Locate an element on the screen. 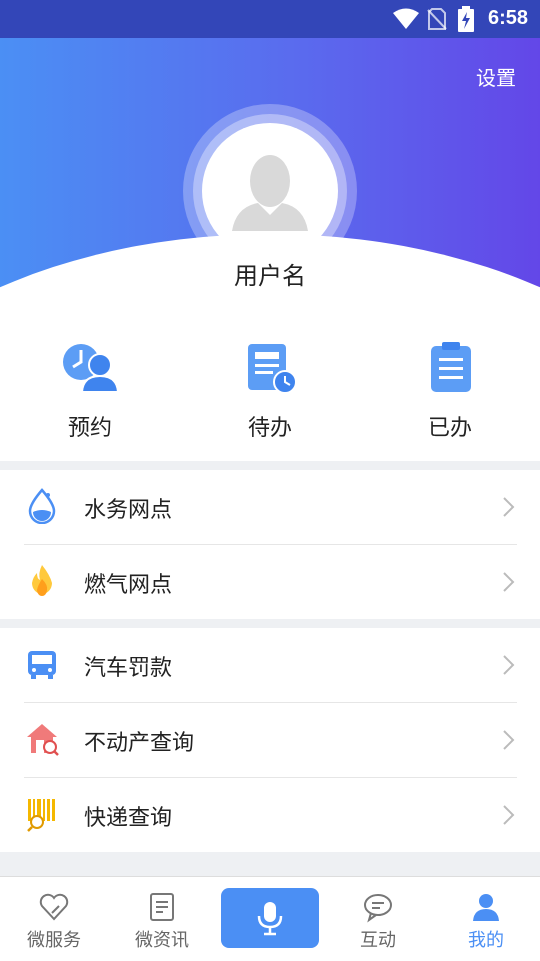  voice-button is located at coordinates (270, 918).